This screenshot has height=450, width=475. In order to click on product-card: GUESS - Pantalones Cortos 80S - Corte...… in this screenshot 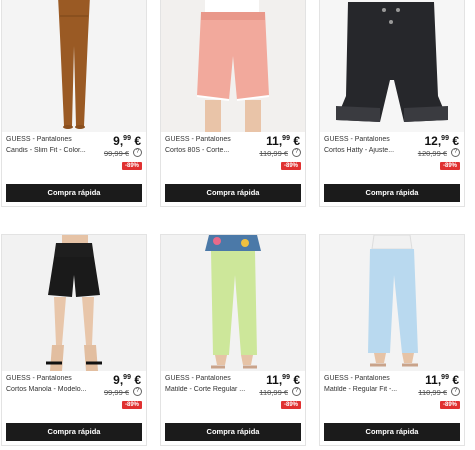, I will do `click(233, 103)`.